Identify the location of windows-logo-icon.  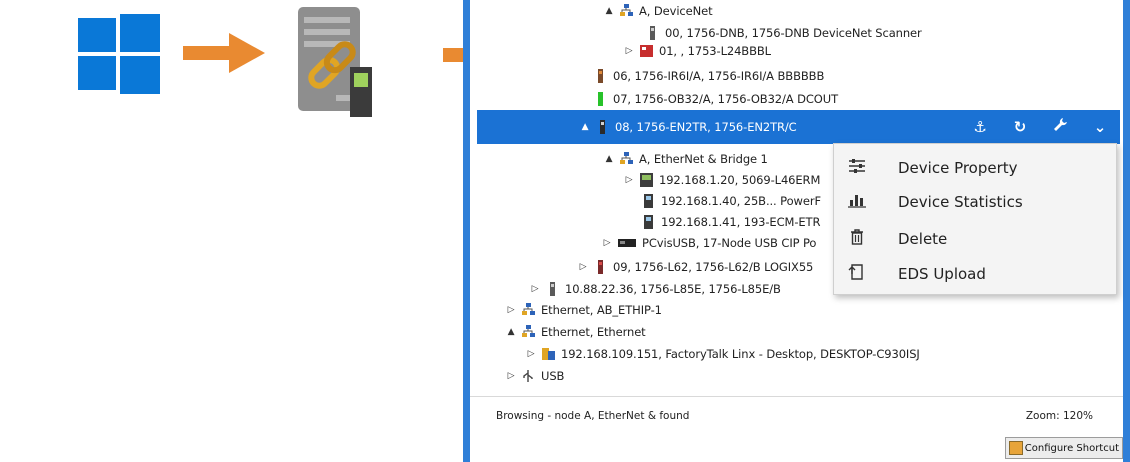
(119, 54).